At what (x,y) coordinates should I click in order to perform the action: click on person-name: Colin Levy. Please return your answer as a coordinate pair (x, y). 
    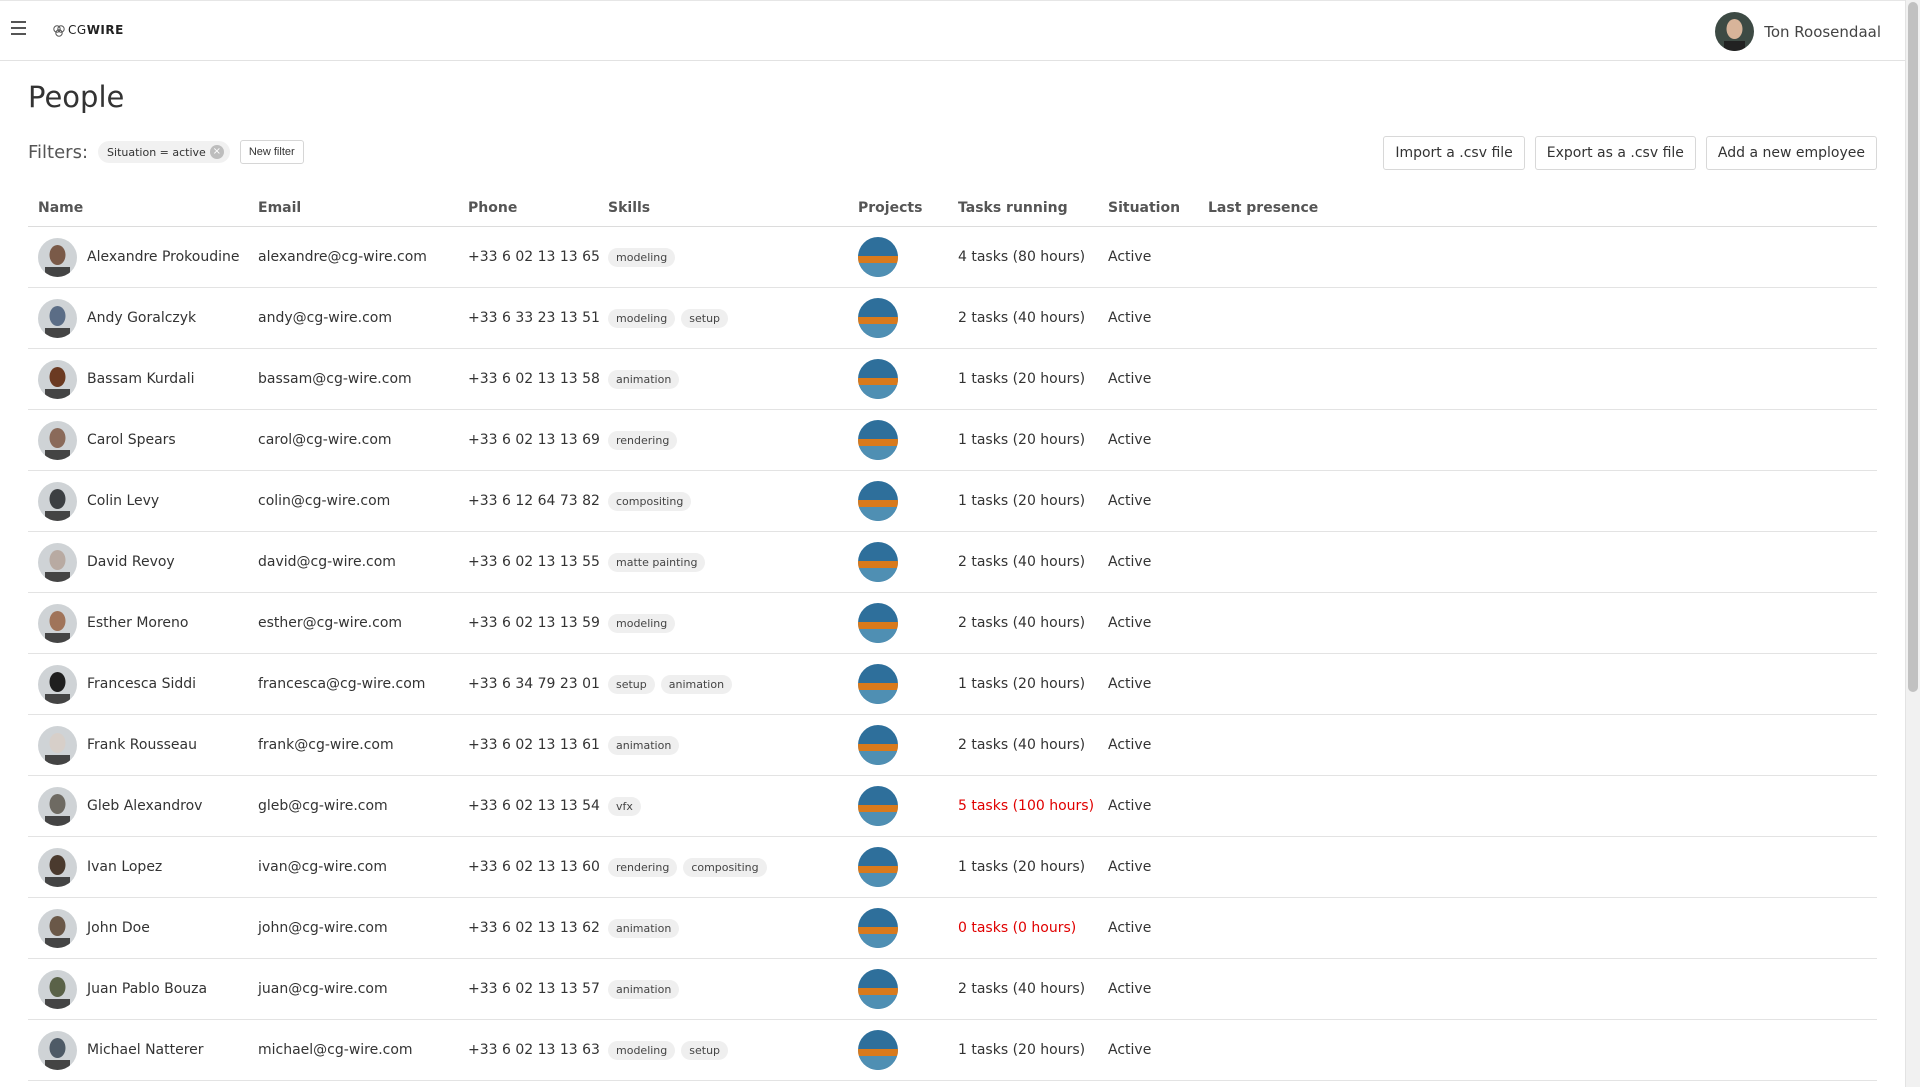
    Looking at the image, I should click on (123, 501).